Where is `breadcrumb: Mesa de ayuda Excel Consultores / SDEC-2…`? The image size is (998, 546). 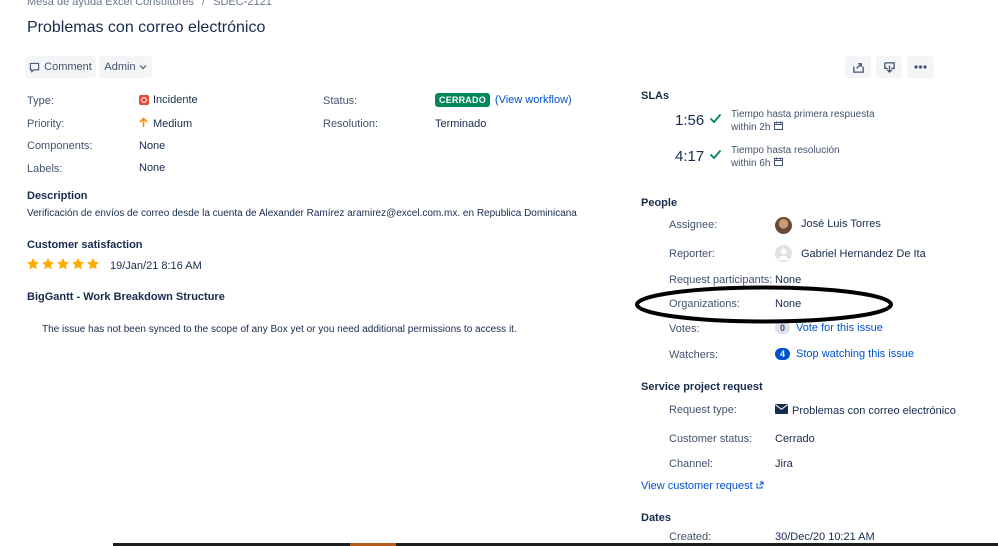
breadcrumb: Mesa de ayuda Excel Consultores / SDEC-2… is located at coordinates (149, 4).